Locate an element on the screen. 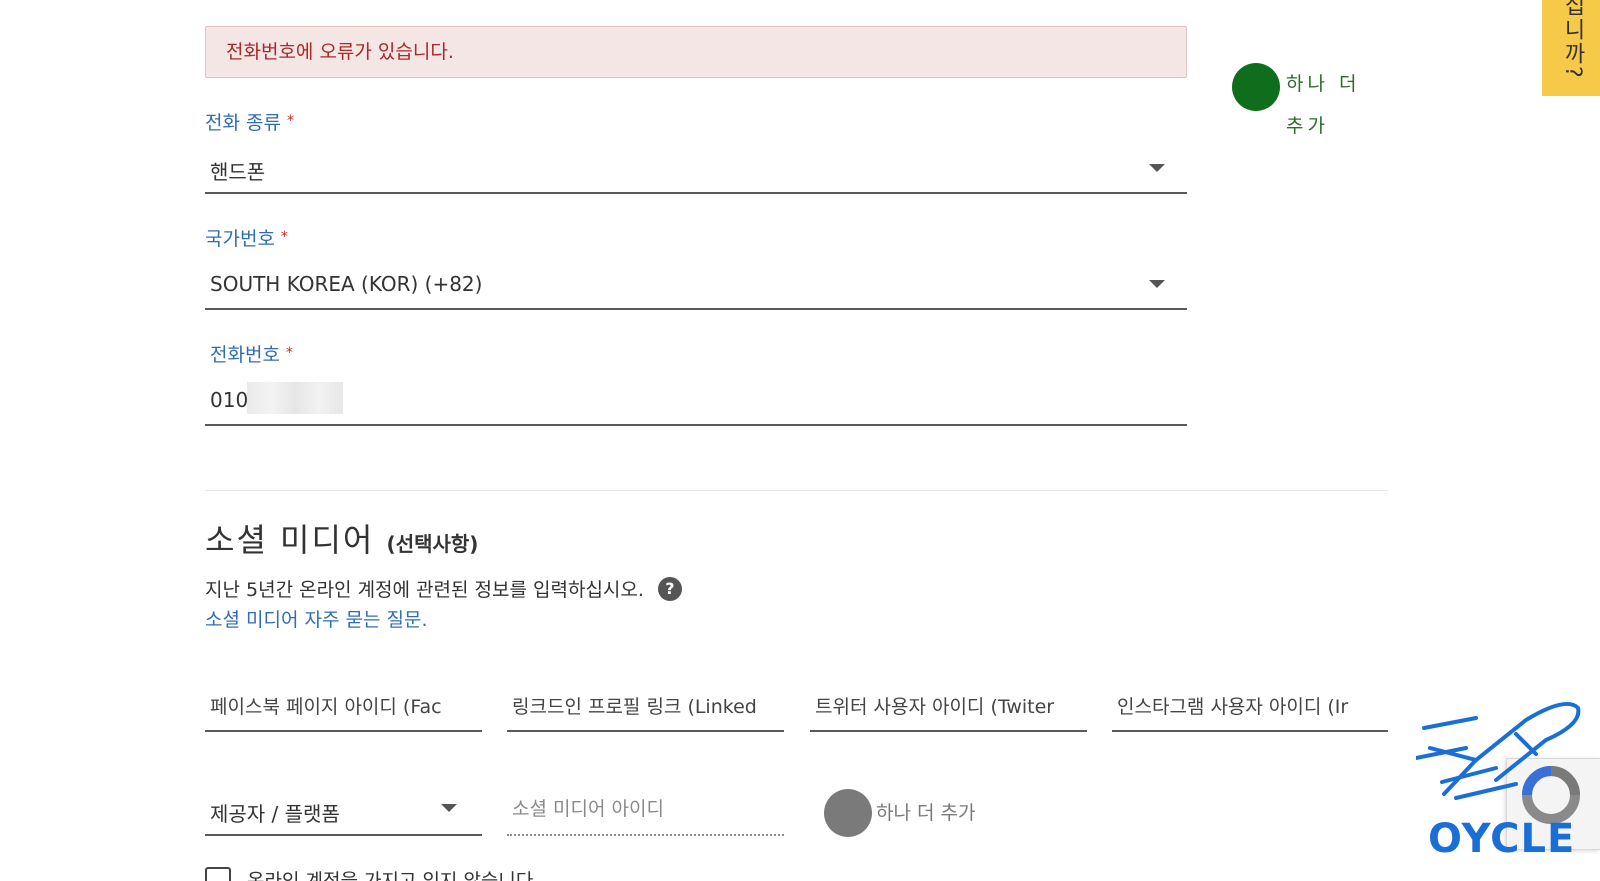  twitter-id-placeholder: 트위터 사용자 아이디 (Twiter is located at coordinates (935, 707).